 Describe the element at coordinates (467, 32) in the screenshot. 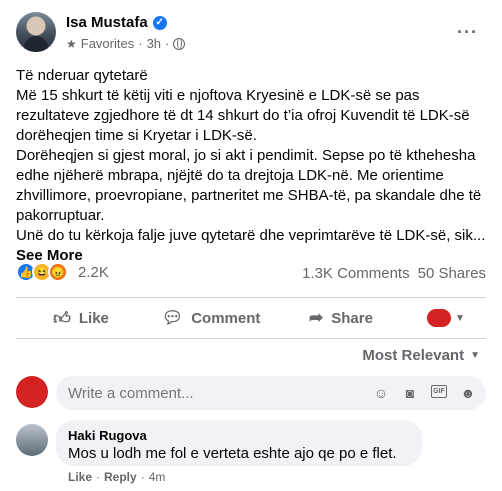

I see `more-options-icon: ···` at that location.